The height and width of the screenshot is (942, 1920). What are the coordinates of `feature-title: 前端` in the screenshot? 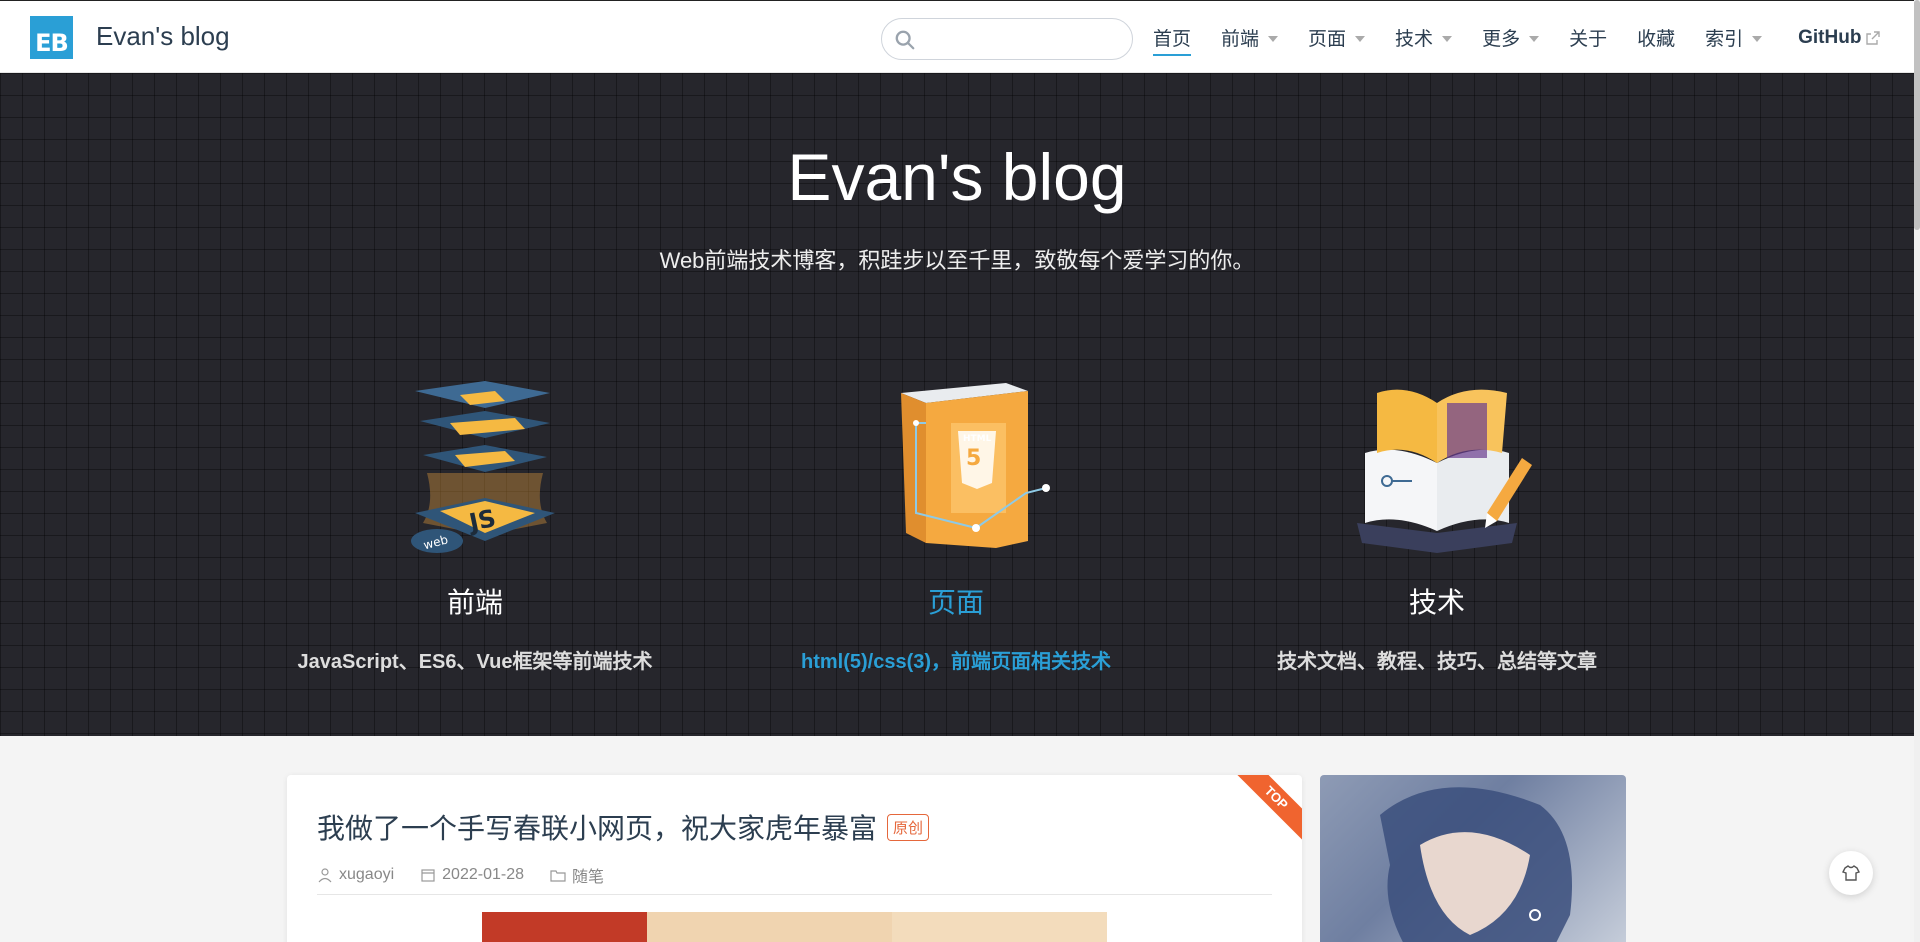 It's located at (474, 602).